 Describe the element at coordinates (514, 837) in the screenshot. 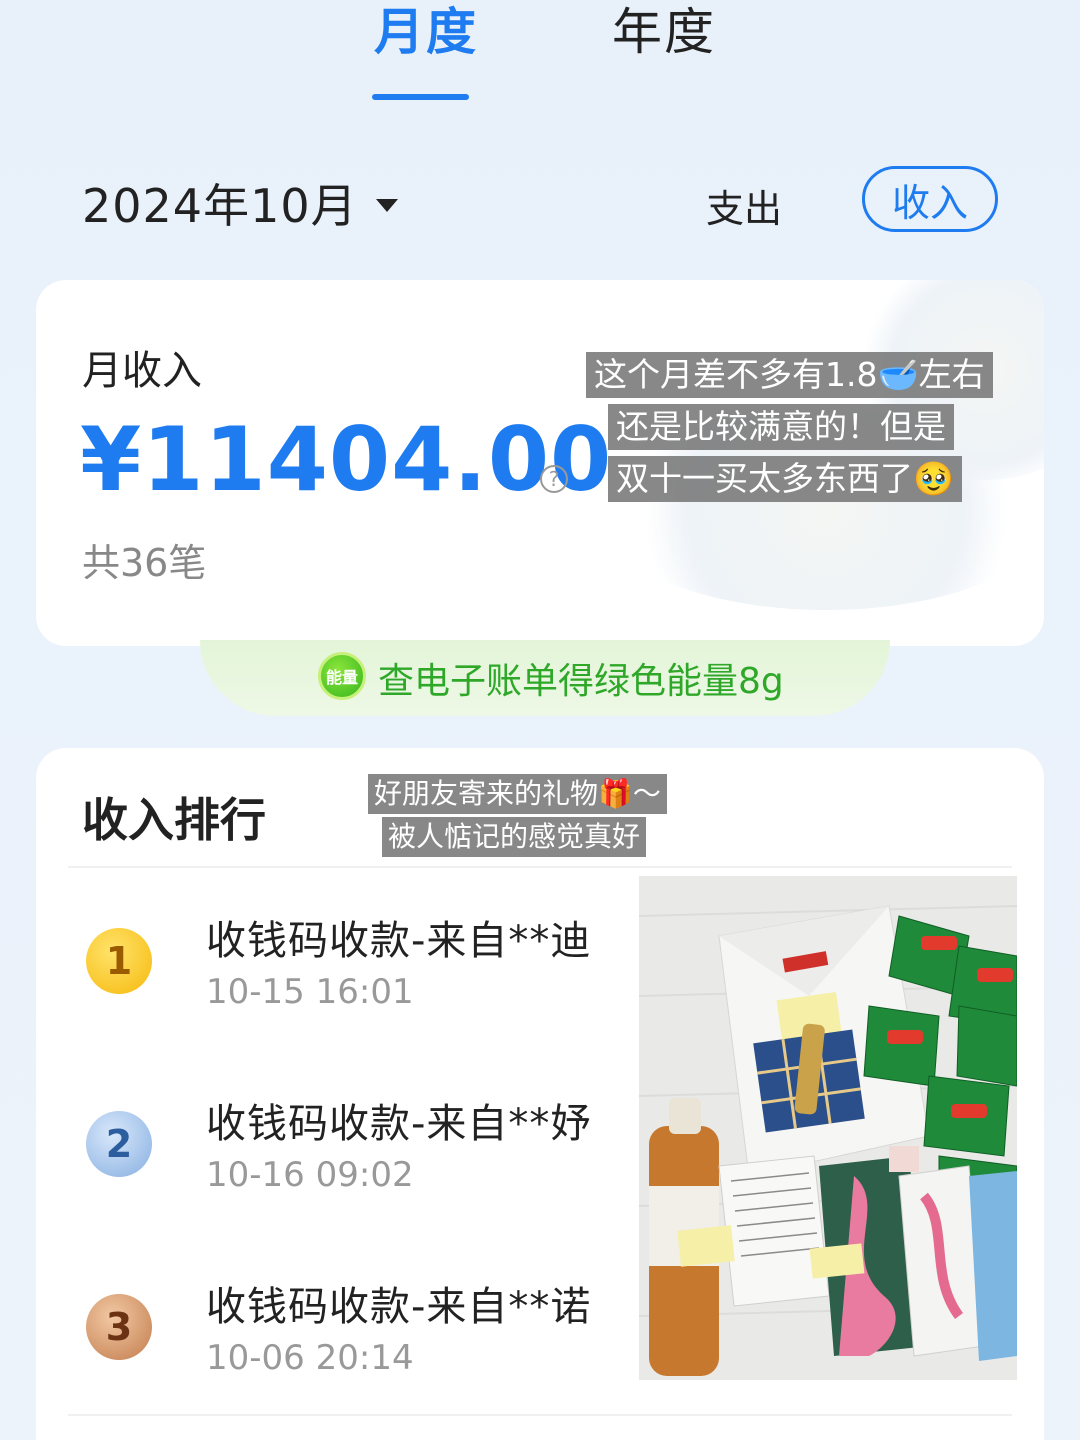

I see `caption-line: 被人惦记的感觉真好` at that location.